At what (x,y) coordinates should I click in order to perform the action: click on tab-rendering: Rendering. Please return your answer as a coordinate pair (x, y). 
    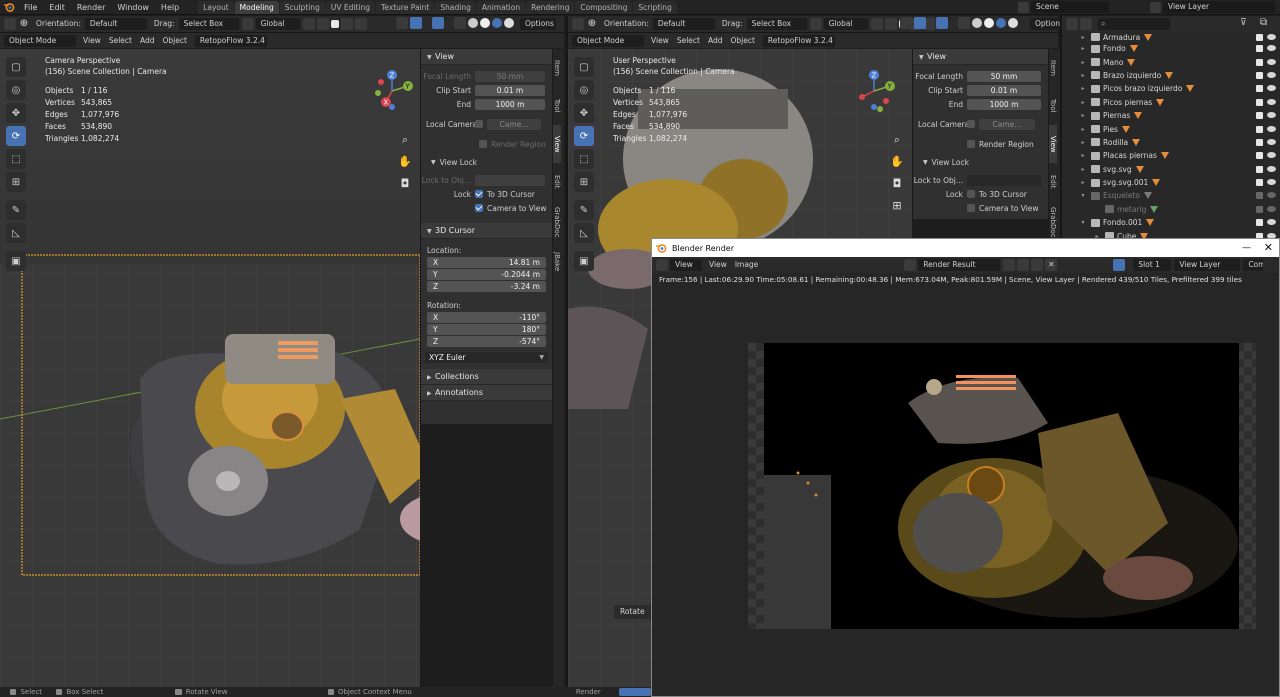
    Looking at the image, I should click on (550, 7).